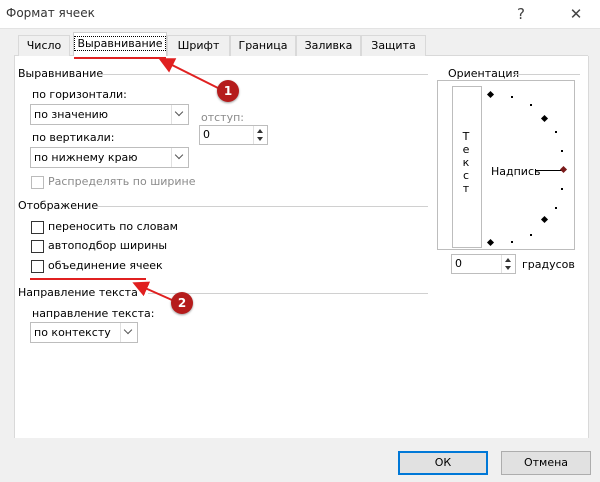 This screenshot has height=482, width=600. I want to click on annotation-badge-2: 2, so click(182, 303).